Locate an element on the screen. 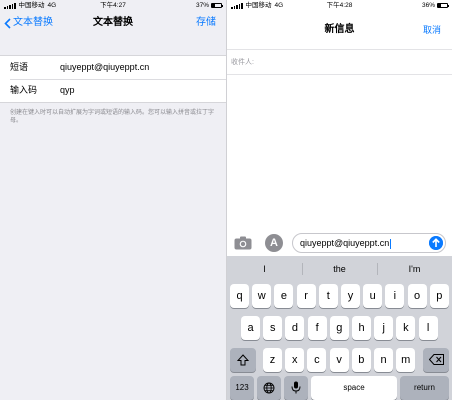 The image size is (452, 400). status-time: 下午4:27 is located at coordinates (113, 5).